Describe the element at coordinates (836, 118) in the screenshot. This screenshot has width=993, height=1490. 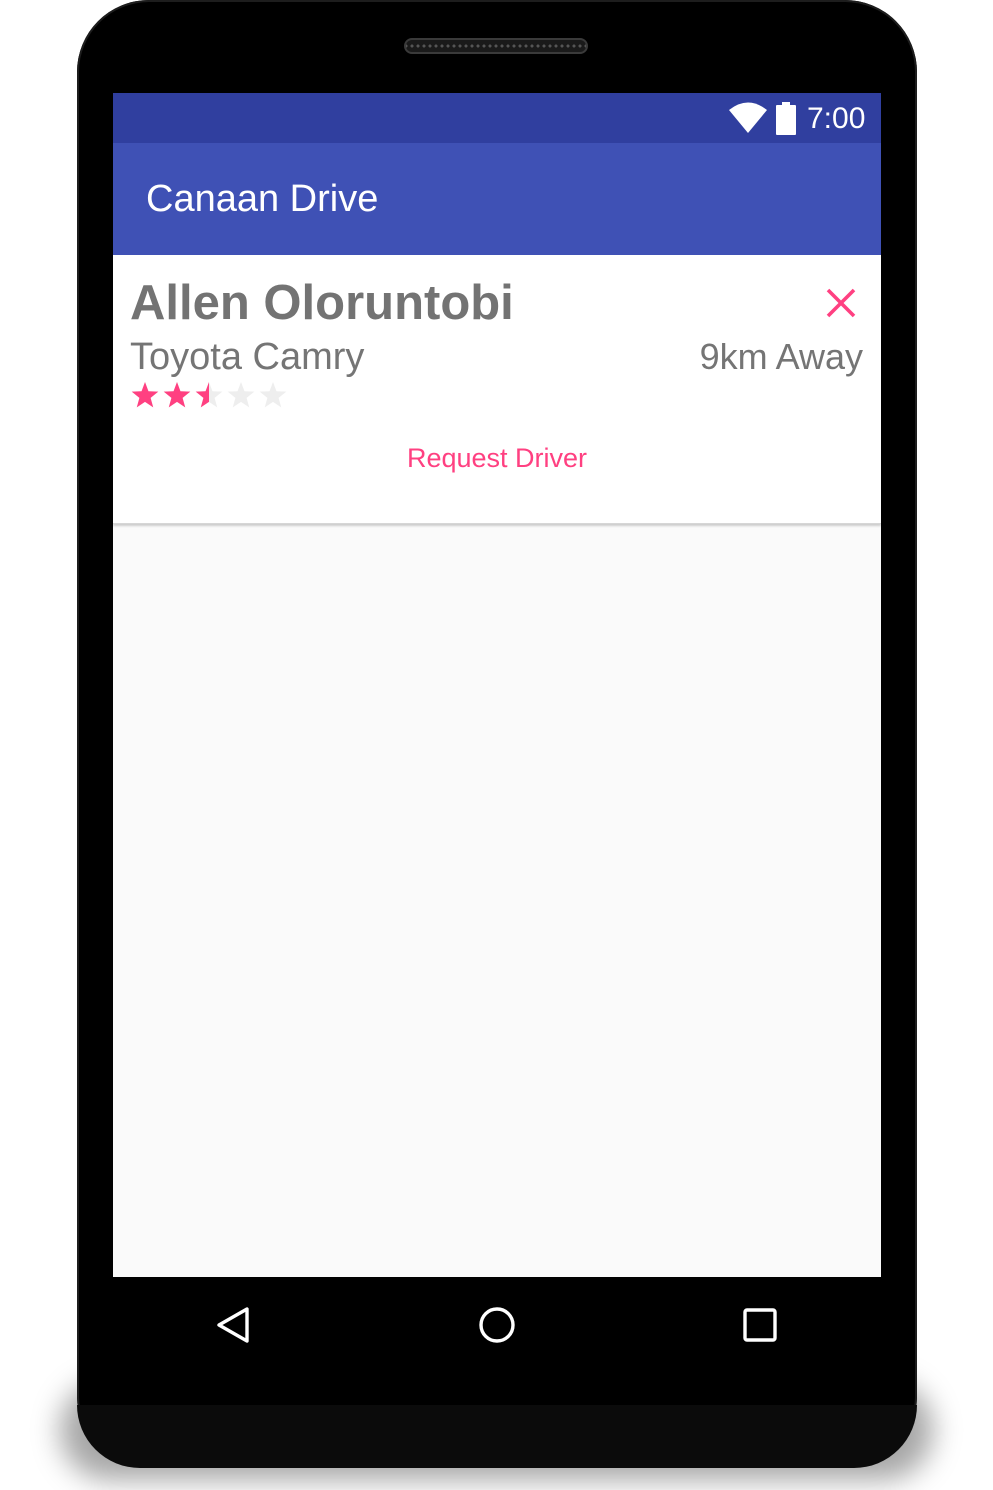
I see `status-time: 7:00` at that location.